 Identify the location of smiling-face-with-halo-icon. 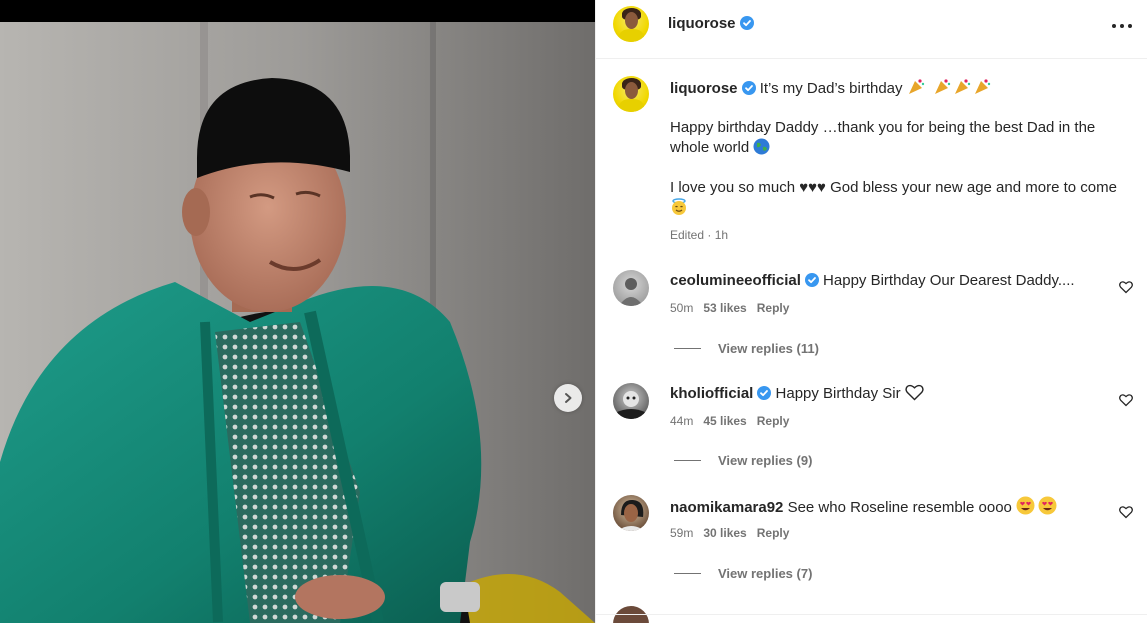
(679, 206).